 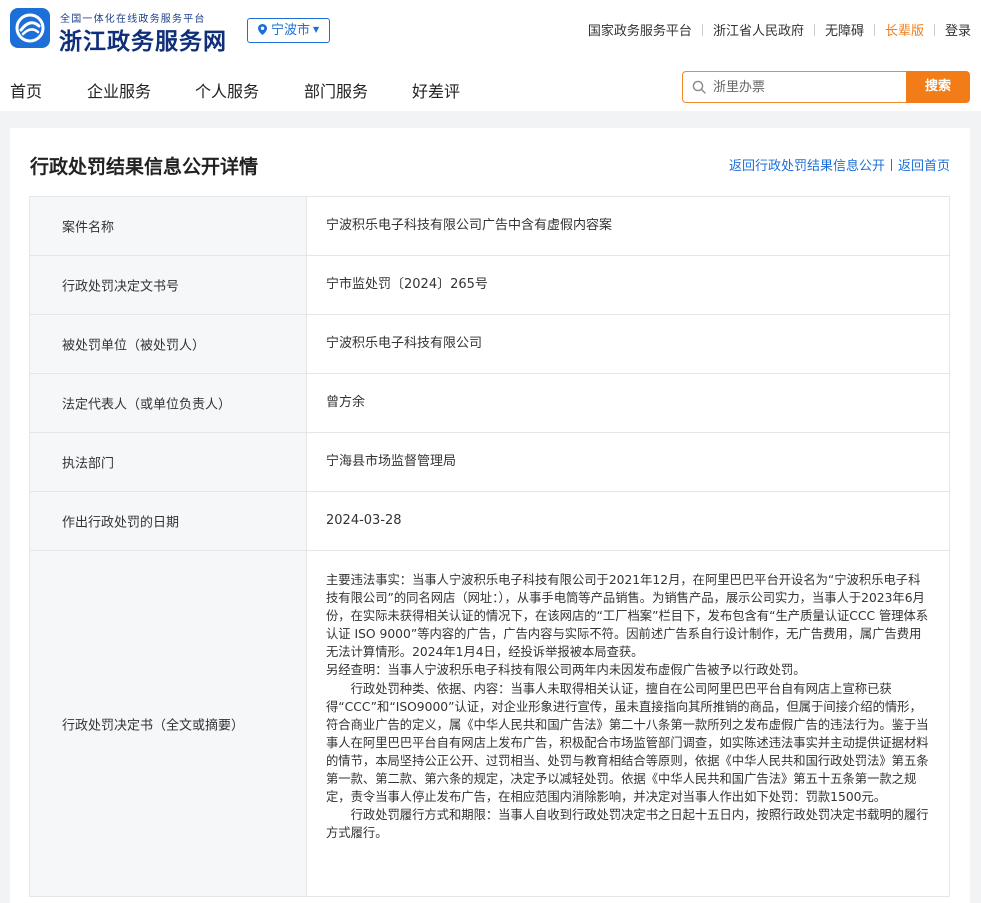 I want to click on site-logo, so click(x=30, y=28).